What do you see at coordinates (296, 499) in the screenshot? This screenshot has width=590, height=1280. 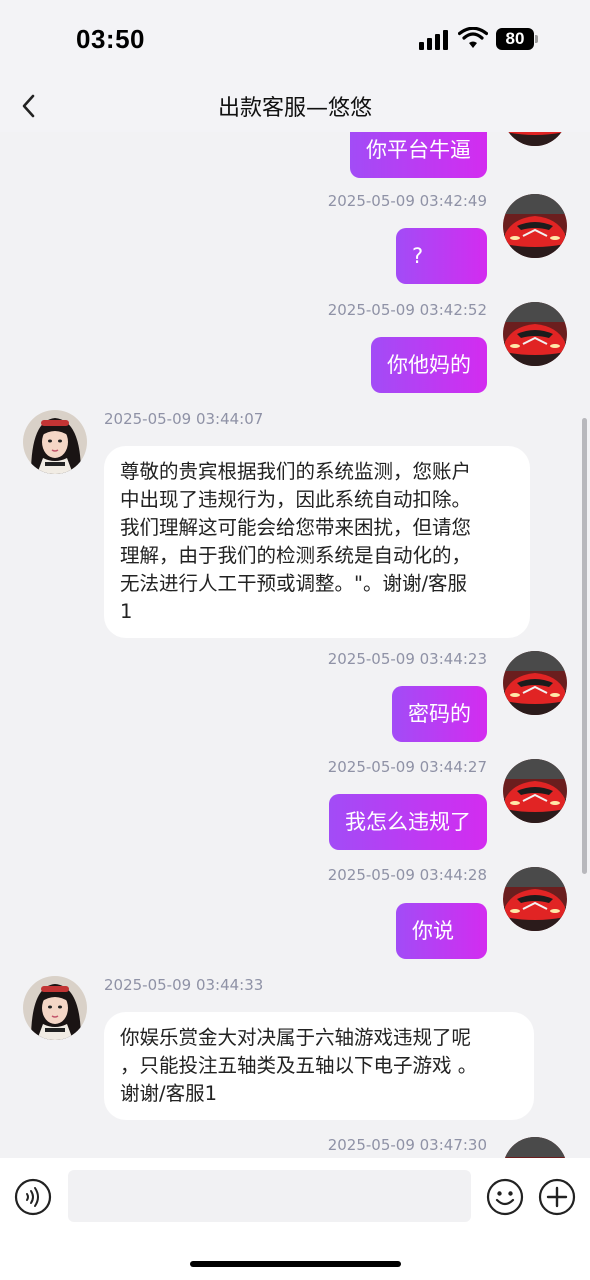 I see `message-line: 中出现了违规行为，因此系统自动扣除。` at bounding box center [296, 499].